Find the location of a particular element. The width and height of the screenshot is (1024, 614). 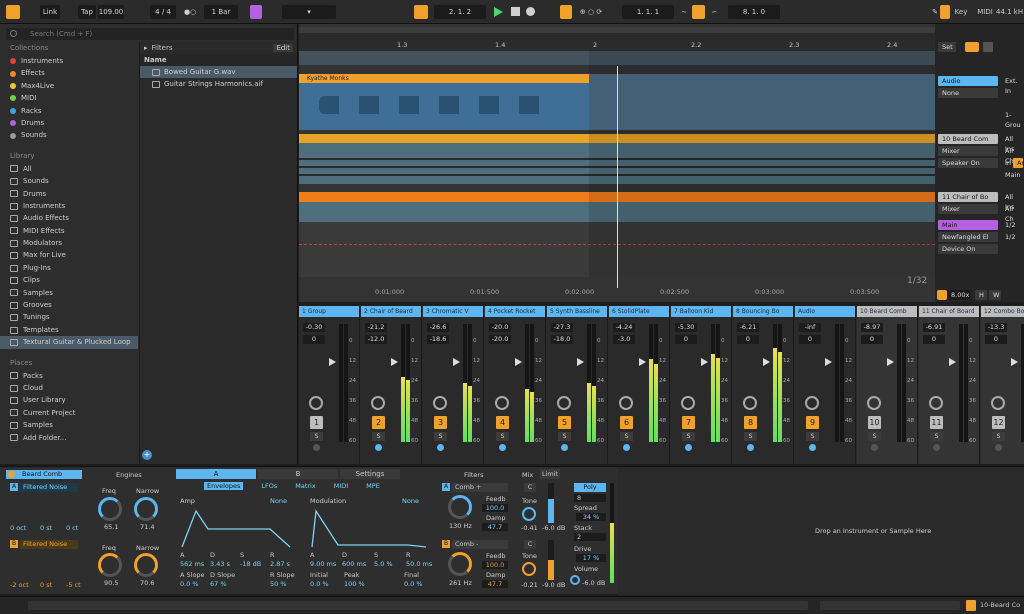

track-activator: 6 is located at coordinates (626, 422).